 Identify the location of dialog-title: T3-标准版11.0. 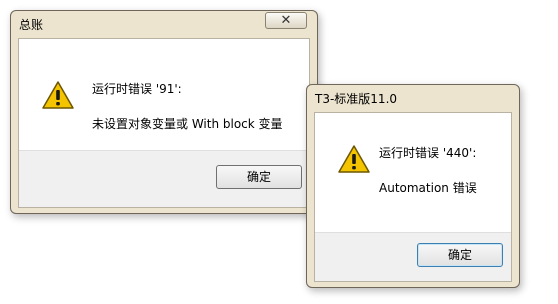
(356, 99).